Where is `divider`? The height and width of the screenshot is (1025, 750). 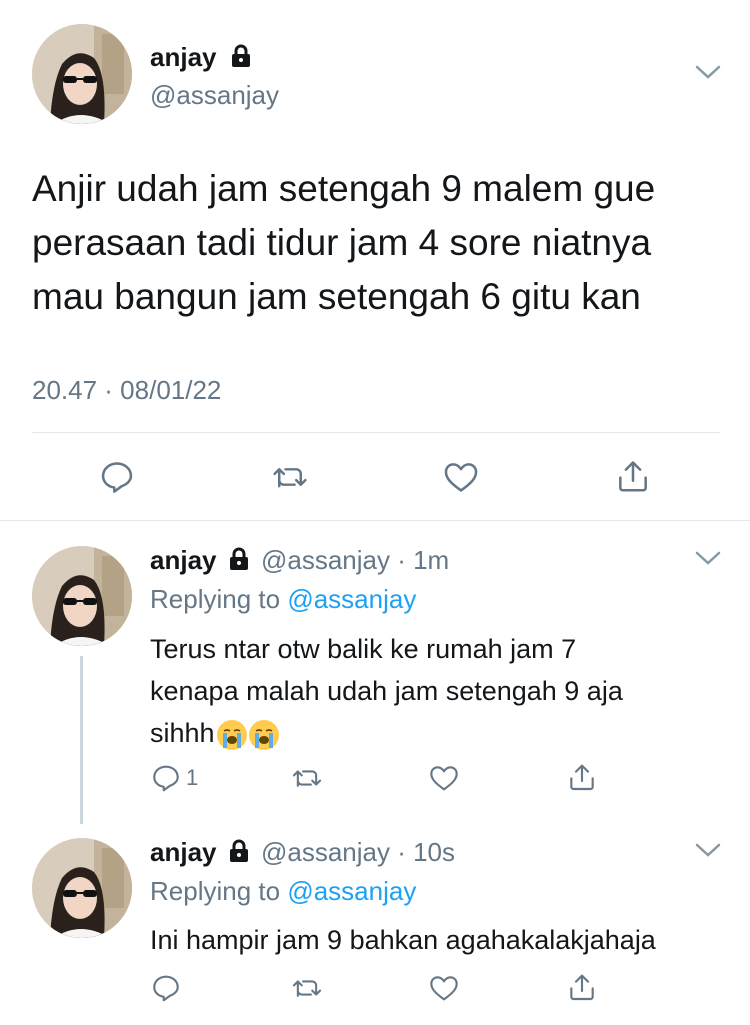 divider is located at coordinates (376, 432).